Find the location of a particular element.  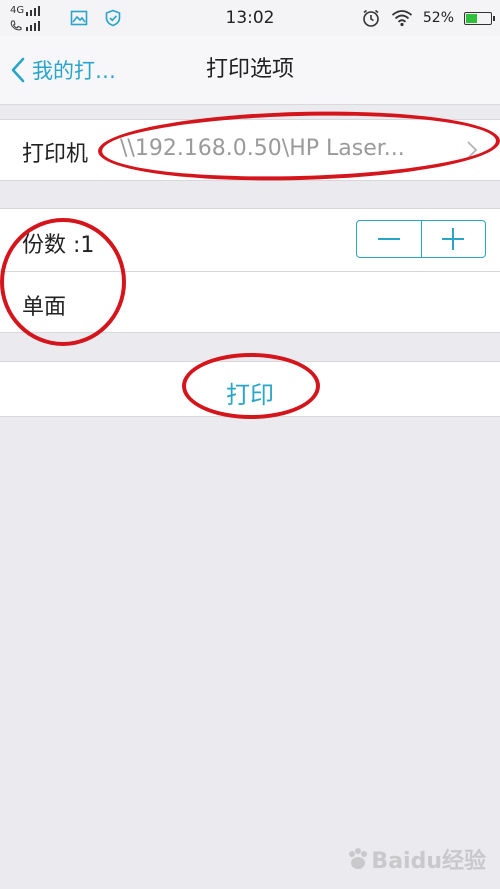

wifi-icon is located at coordinates (401, 18).